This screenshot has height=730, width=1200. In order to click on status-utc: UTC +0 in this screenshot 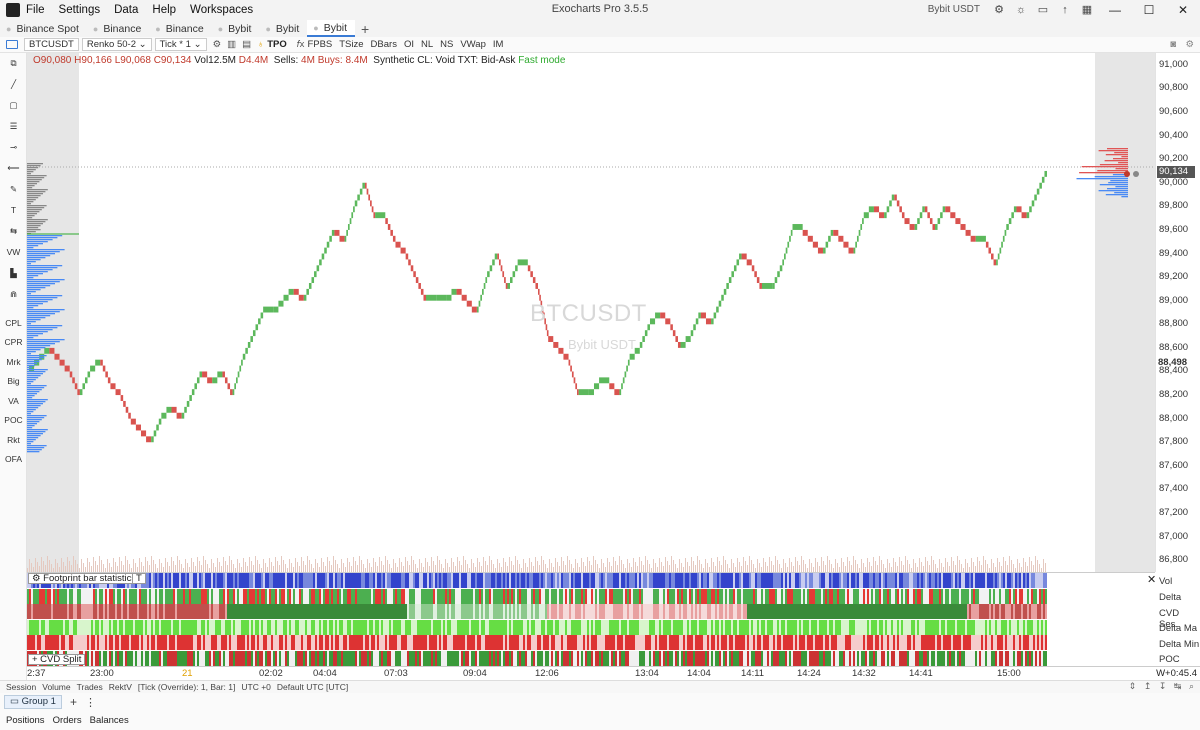, I will do `click(256, 687)`.